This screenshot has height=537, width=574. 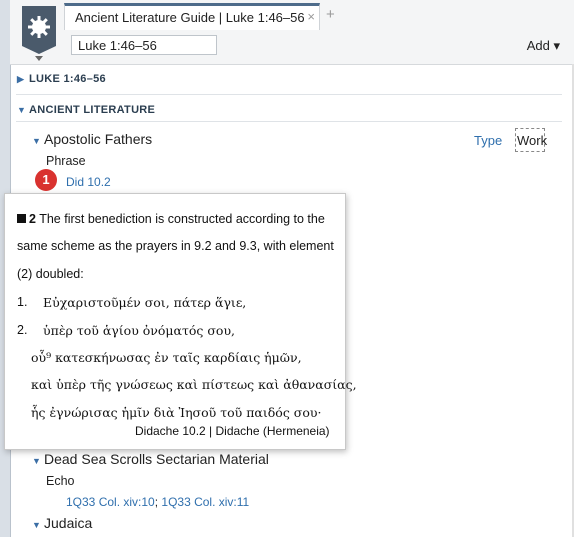 What do you see at coordinates (488, 140) in the screenshot?
I see `type-button: Type` at bounding box center [488, 140].